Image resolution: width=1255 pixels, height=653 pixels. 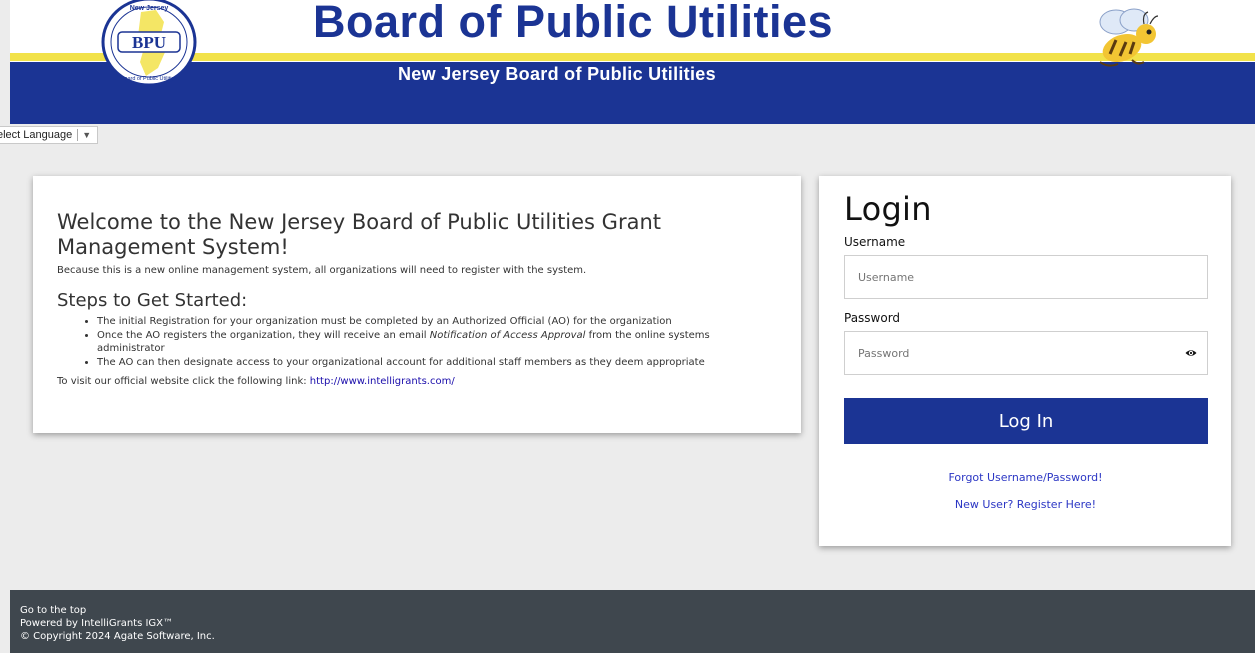 I want to click on site-subtitle: New Jersey Board of Public Utilities, so click(x=557, y=74).